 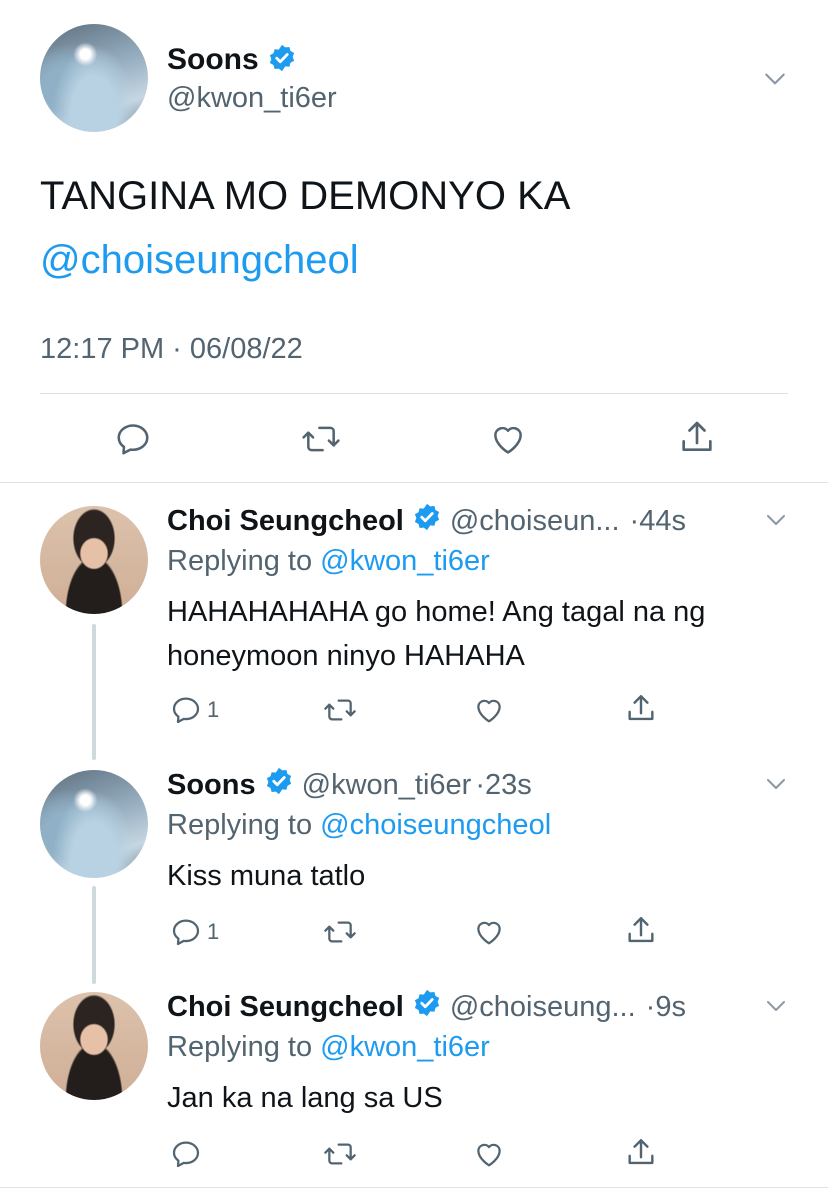 I want to click on reply-2-replying-to: Replying to @choiseungcheol, so click(x=359, y=825).